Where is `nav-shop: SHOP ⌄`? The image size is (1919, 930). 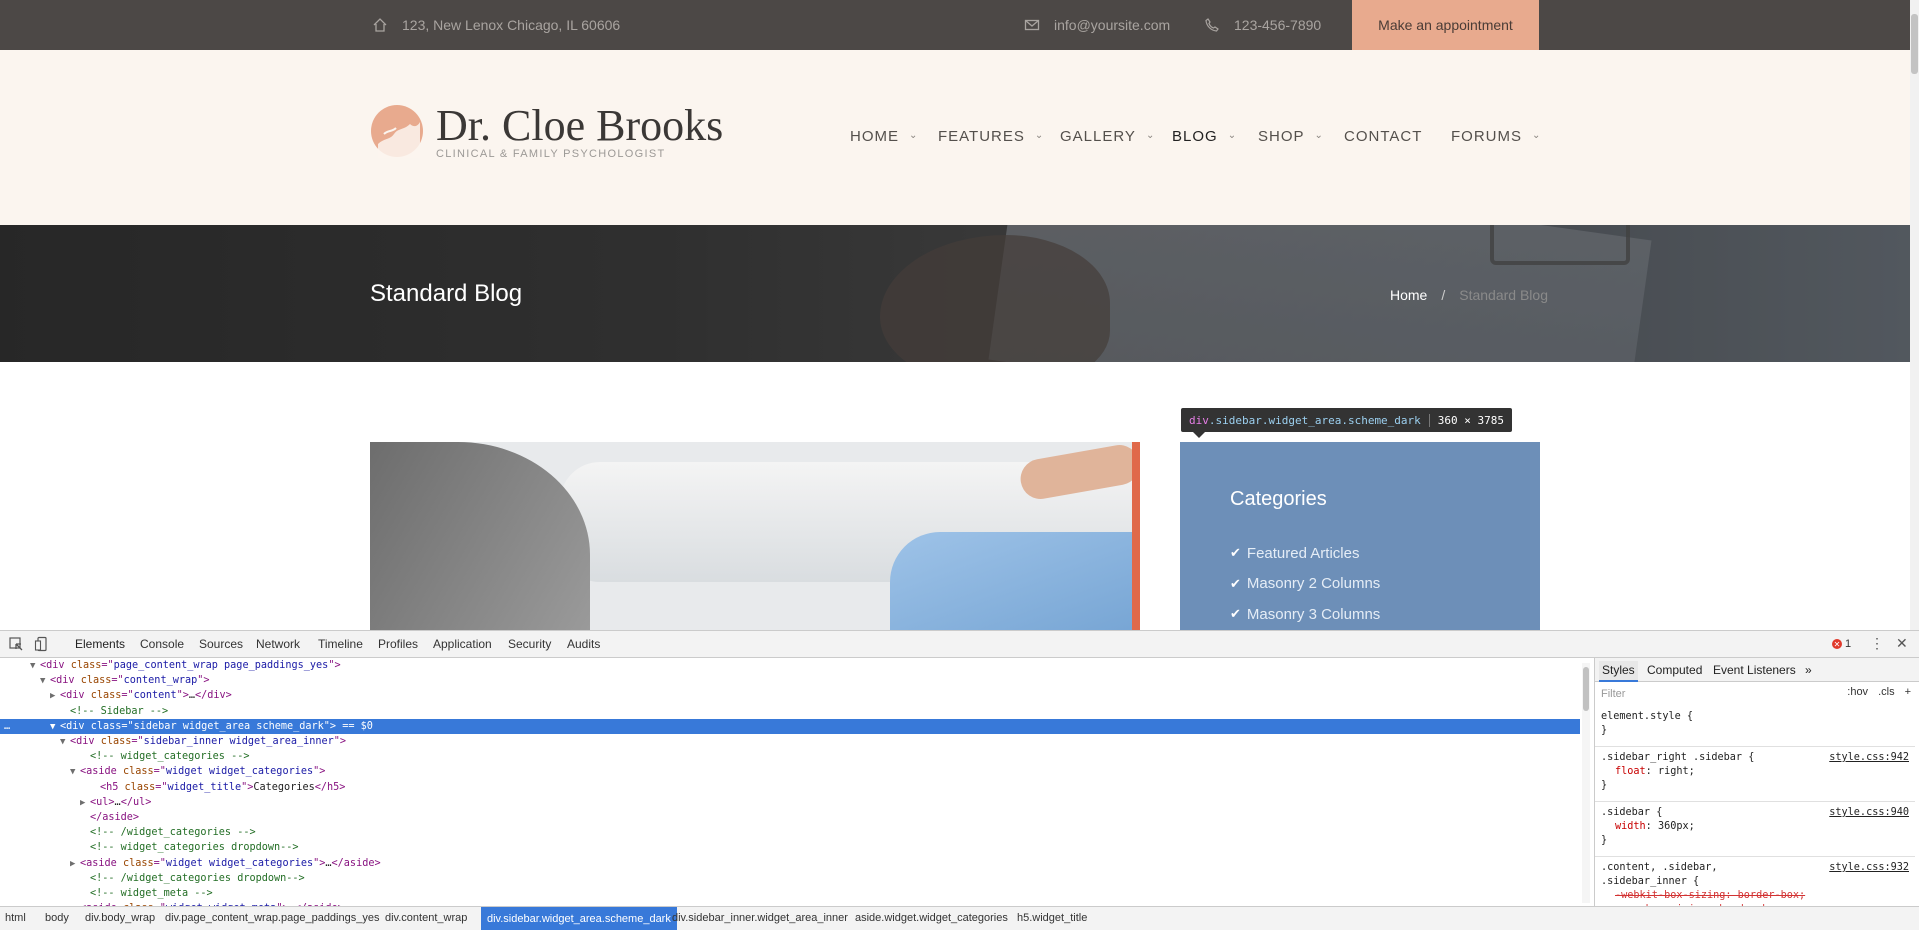
nav-shop: SHOP ⌄ is located at coordinates (1291, 136).